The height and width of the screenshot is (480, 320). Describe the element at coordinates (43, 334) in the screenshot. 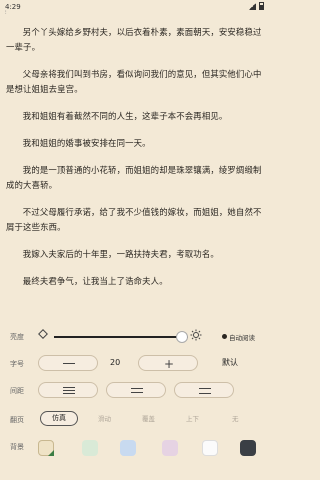

I see `brightness-low-icon` at that location.